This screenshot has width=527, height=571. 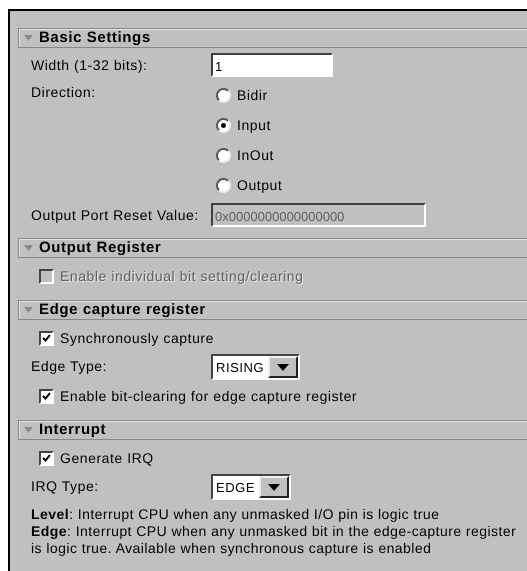 What do you see at coordinates (235, 514) in the screenshot?
I see `help-text: Level: Interrupt CPU when any unmasked I/O pin is logic true` at bounding box center [235, 514].